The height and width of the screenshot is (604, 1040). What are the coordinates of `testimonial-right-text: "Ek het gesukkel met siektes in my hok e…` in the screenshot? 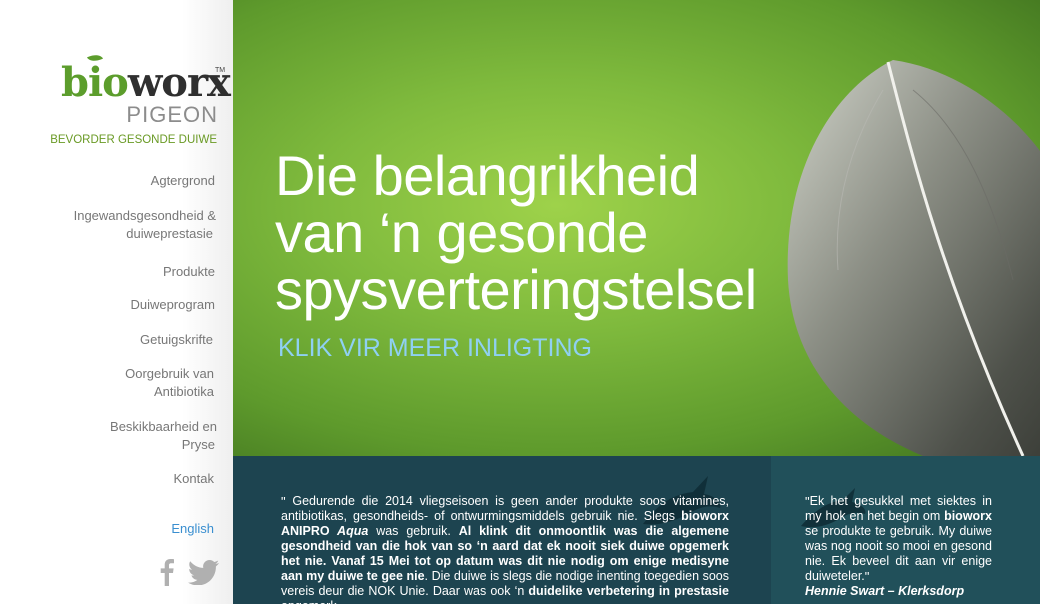 It's located at (898, 546).